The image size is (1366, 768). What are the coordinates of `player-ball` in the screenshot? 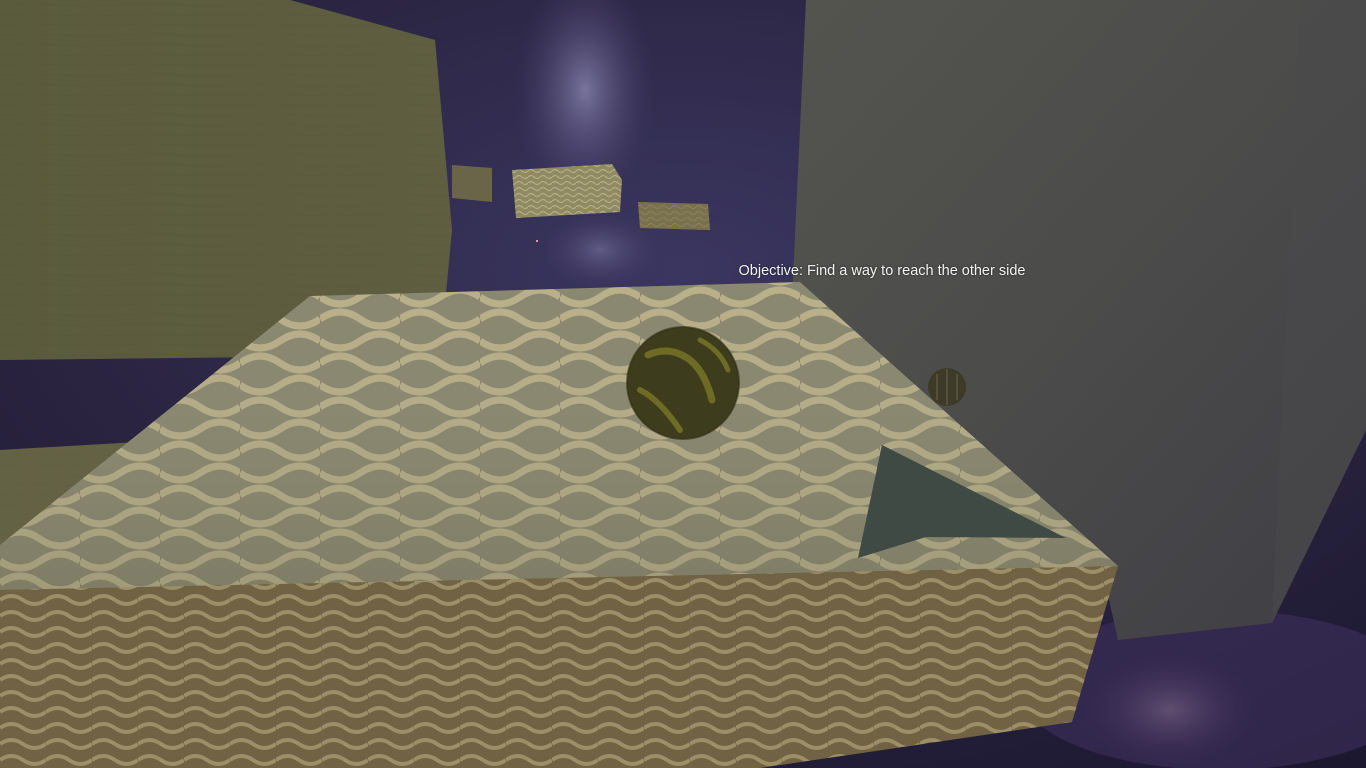 It's located at (683, 383).